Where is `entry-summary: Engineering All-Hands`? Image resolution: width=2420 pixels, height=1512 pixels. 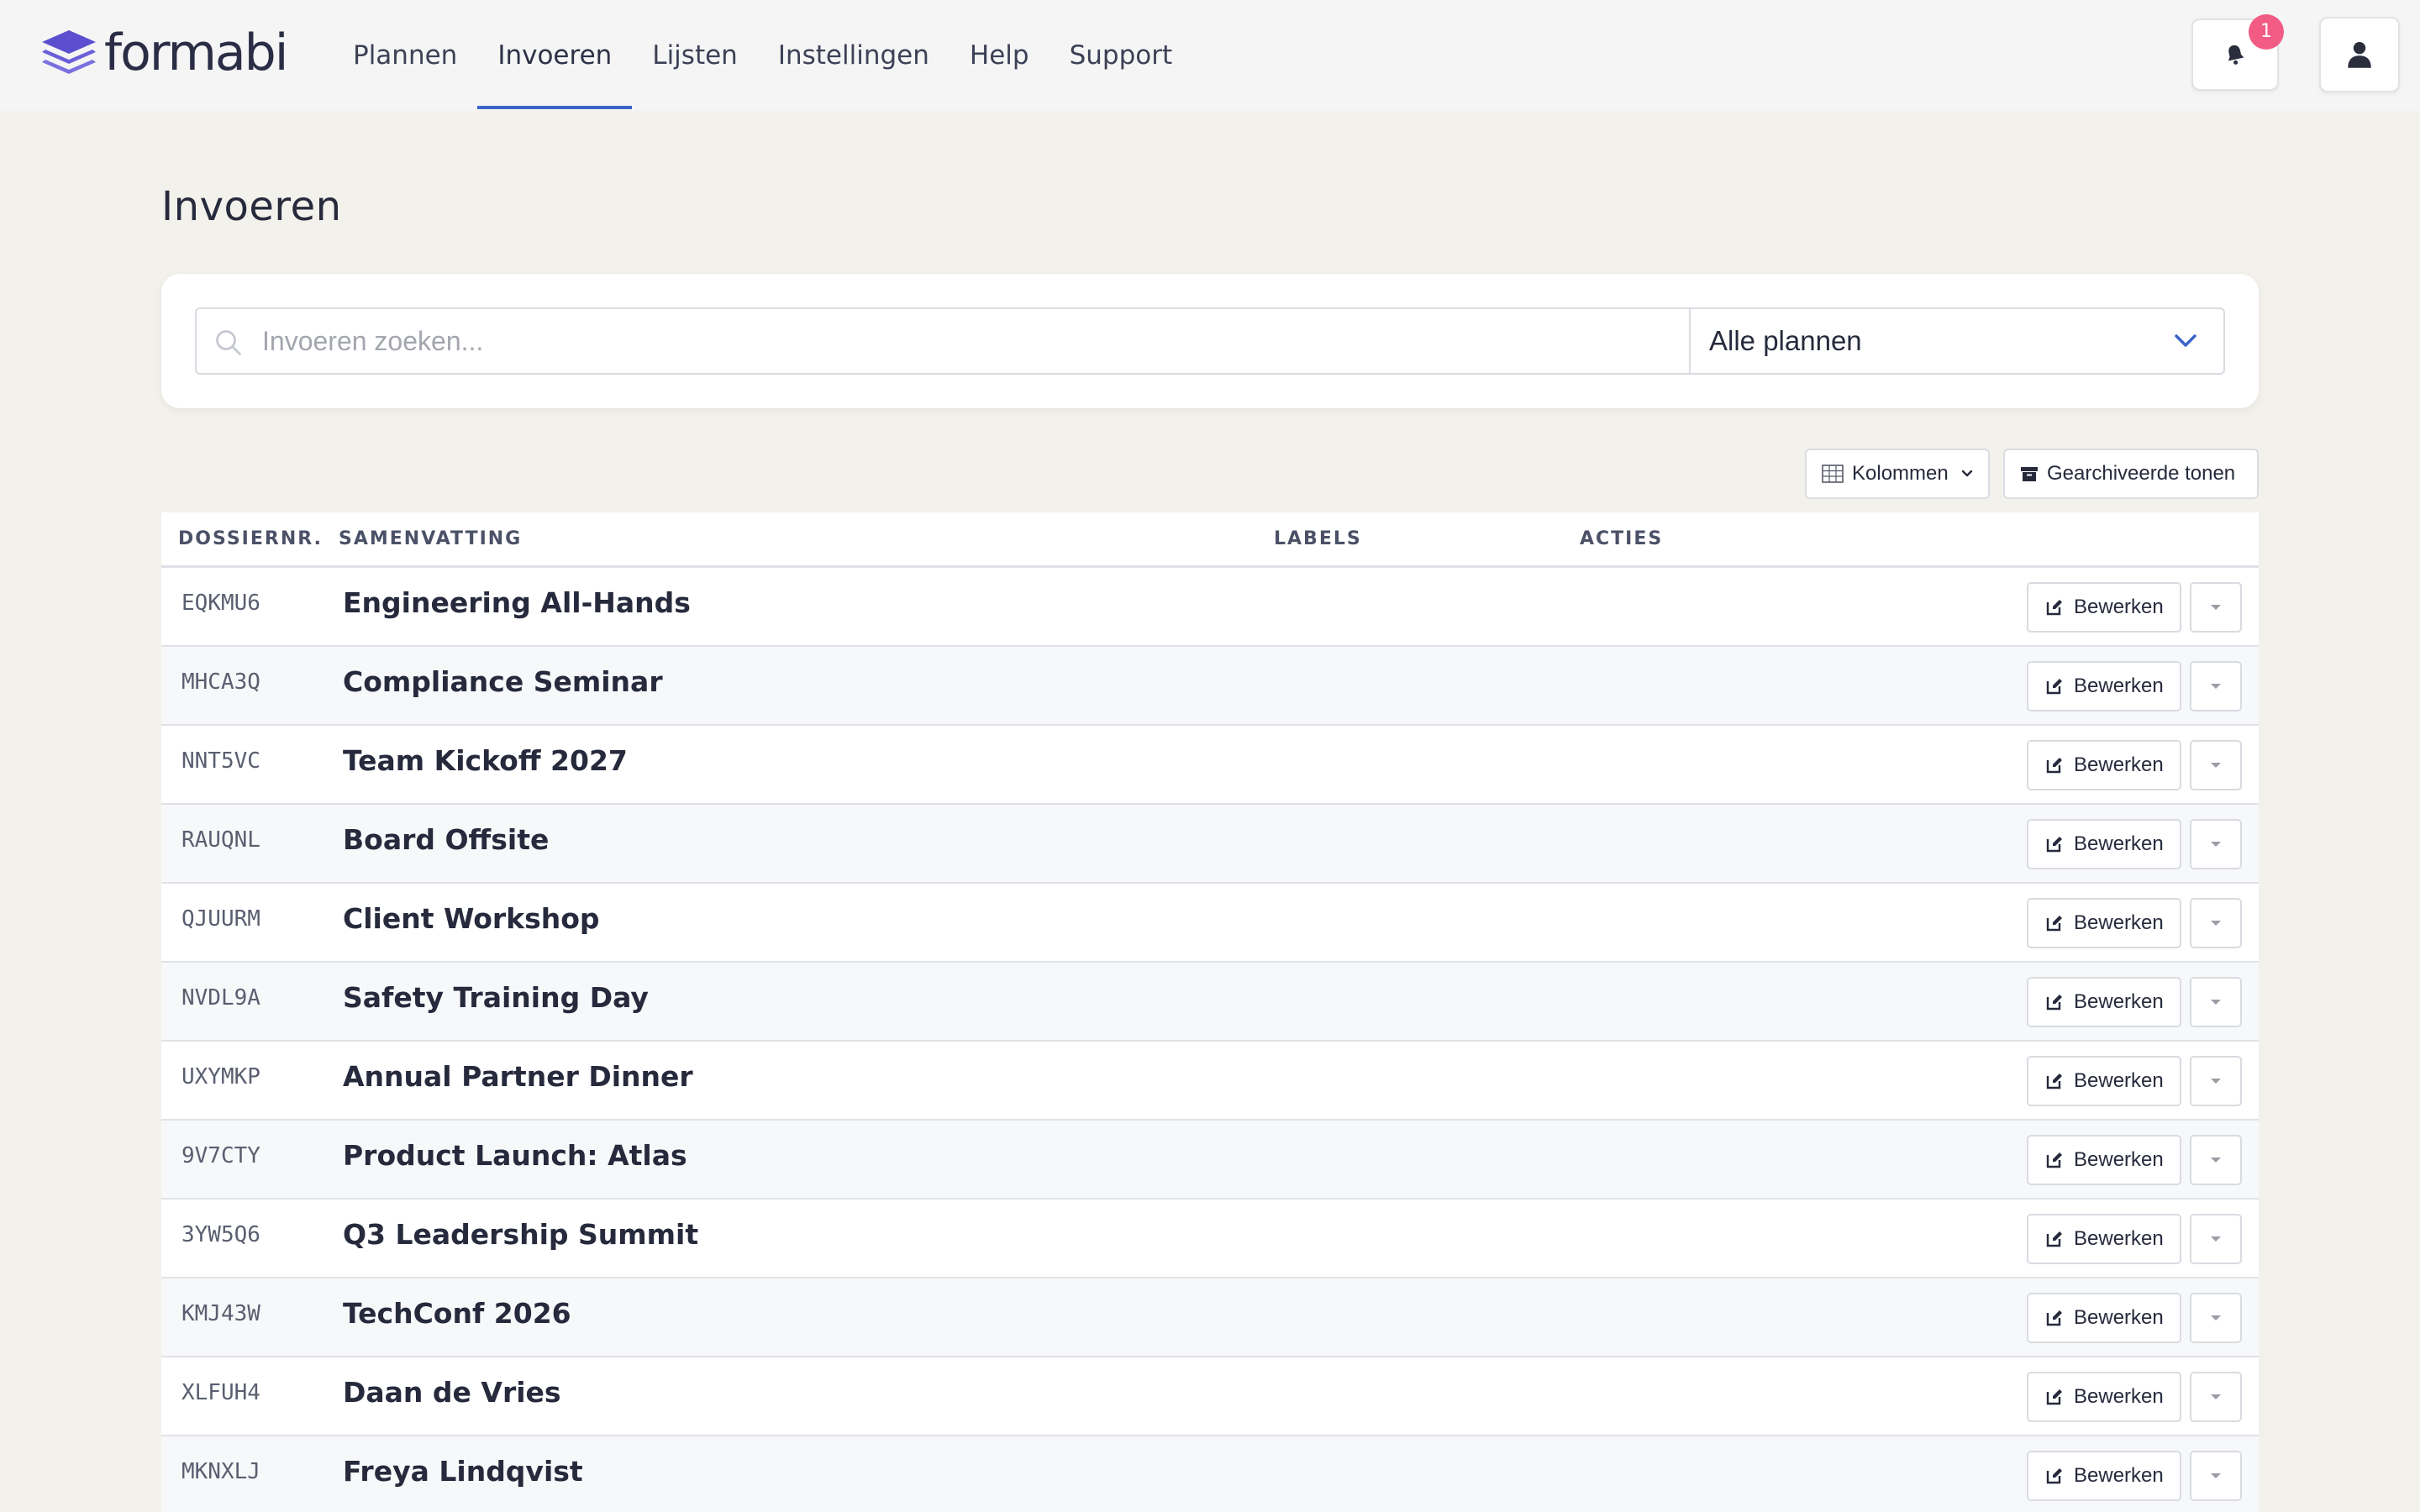
entry-summary: Engineering All-Hands is located at coordinates (517, 603).